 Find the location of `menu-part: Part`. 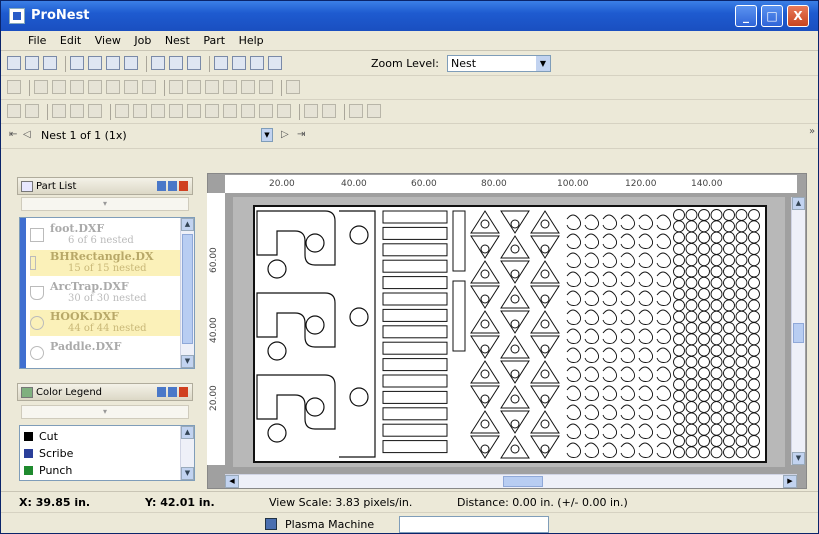

menu-part: Part is located at coordinates (214, 39).